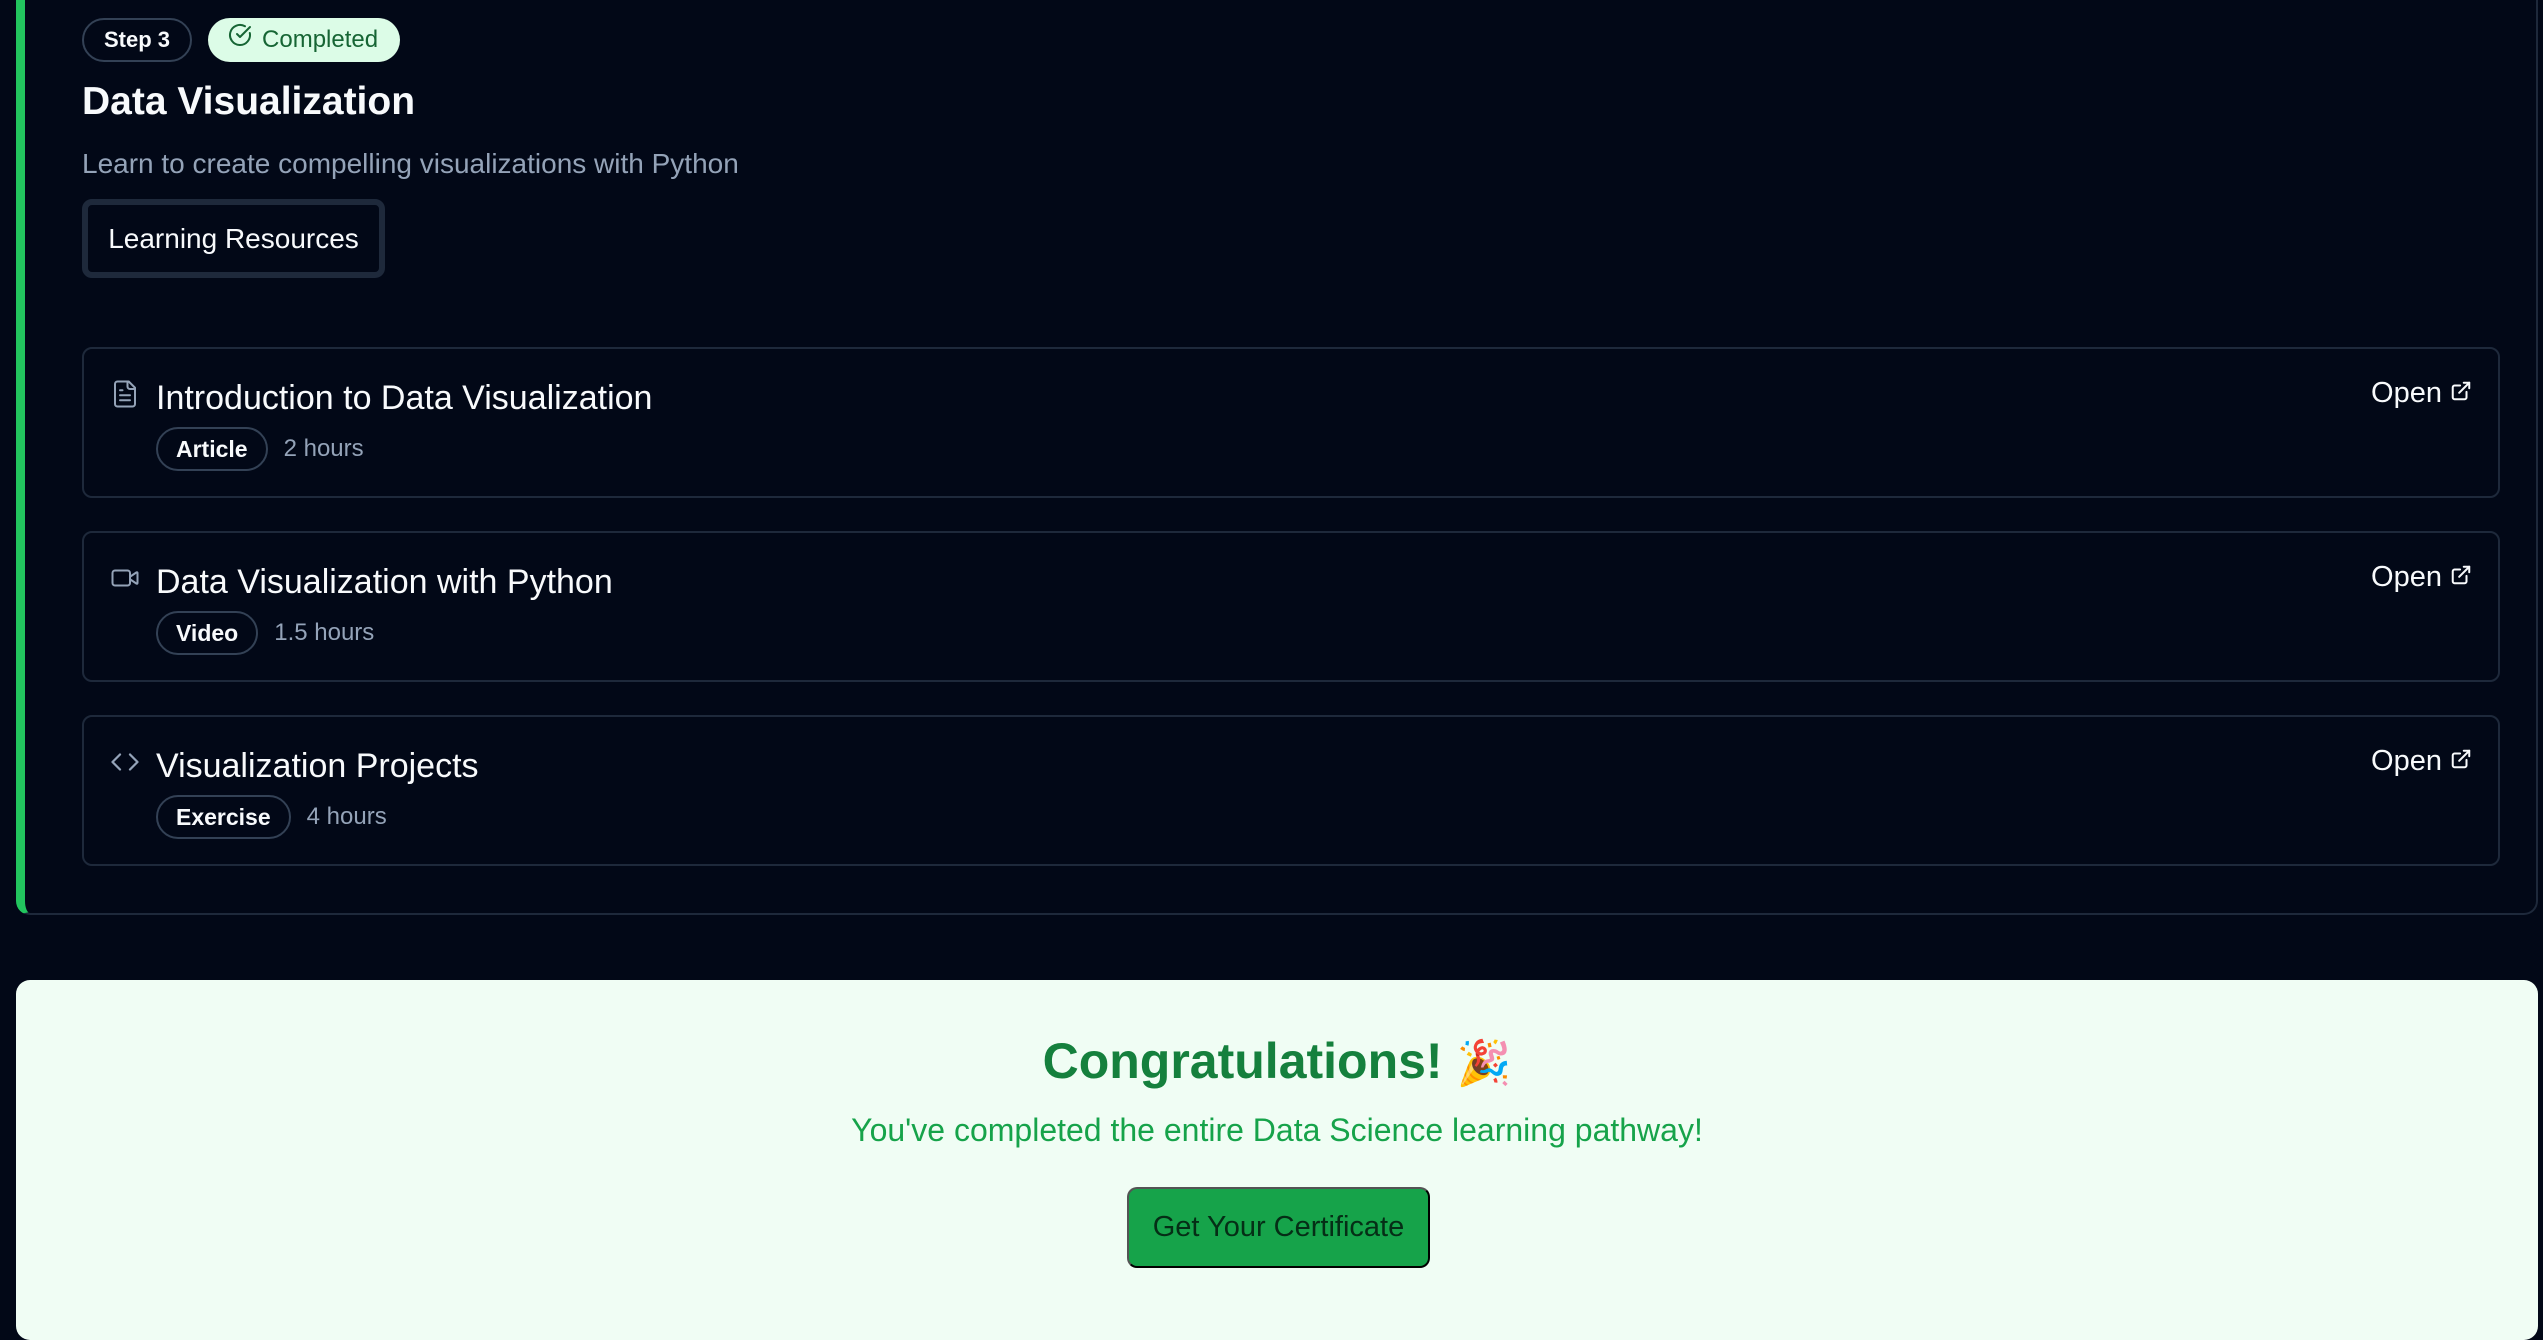 The image size is (2543, 1340). What do you see at coordinates (212, 449) in the screenshot?
I see `resource-type-badge: Article` at bounding box center [212, 449].